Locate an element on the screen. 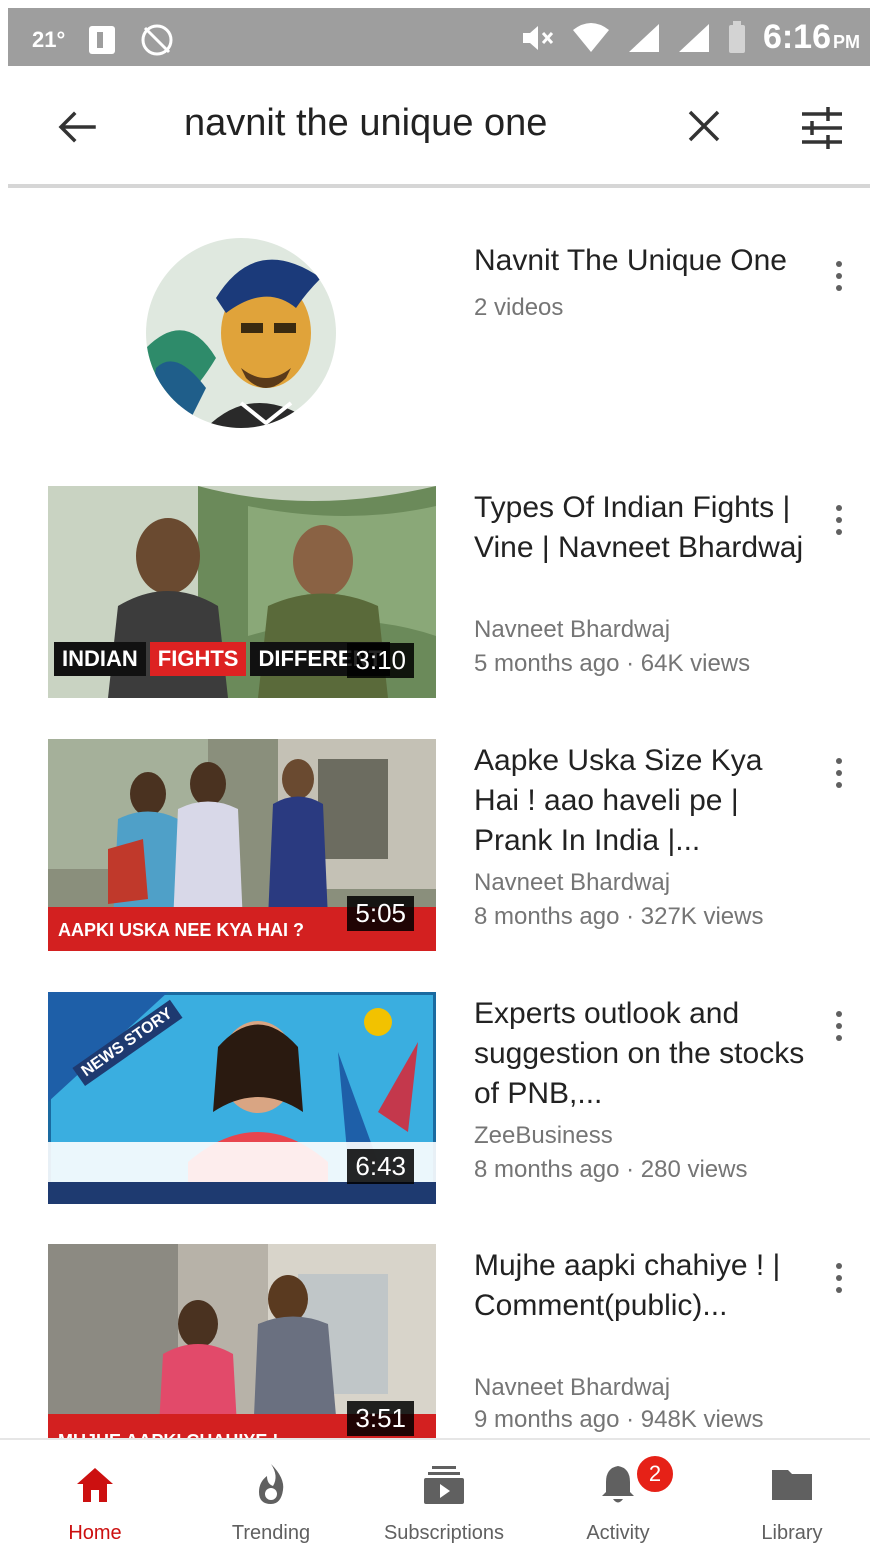 The height and width of the screenshot is (1547, 870). nav-item-home: Home is located at coordinates (95, 1493).